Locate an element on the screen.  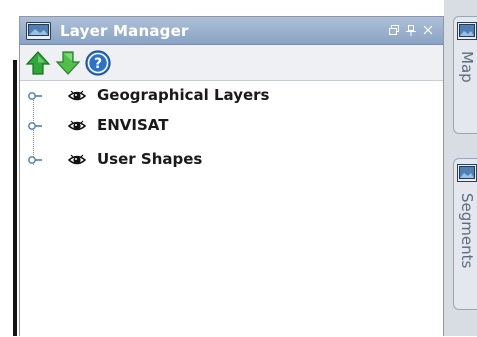
layer-toolbar: ? is located at coordinates (231, 63).